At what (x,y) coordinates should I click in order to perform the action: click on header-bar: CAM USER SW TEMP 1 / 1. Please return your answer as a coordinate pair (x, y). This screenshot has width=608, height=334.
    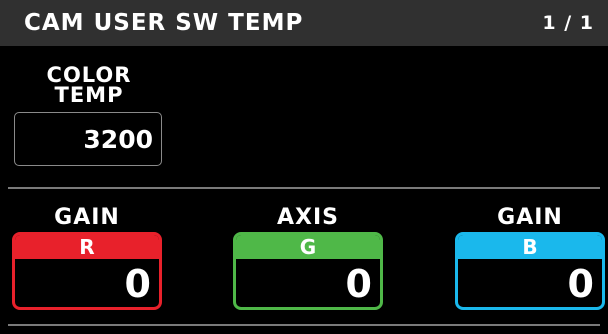
    Looking at the image, I should click on (304, 23).